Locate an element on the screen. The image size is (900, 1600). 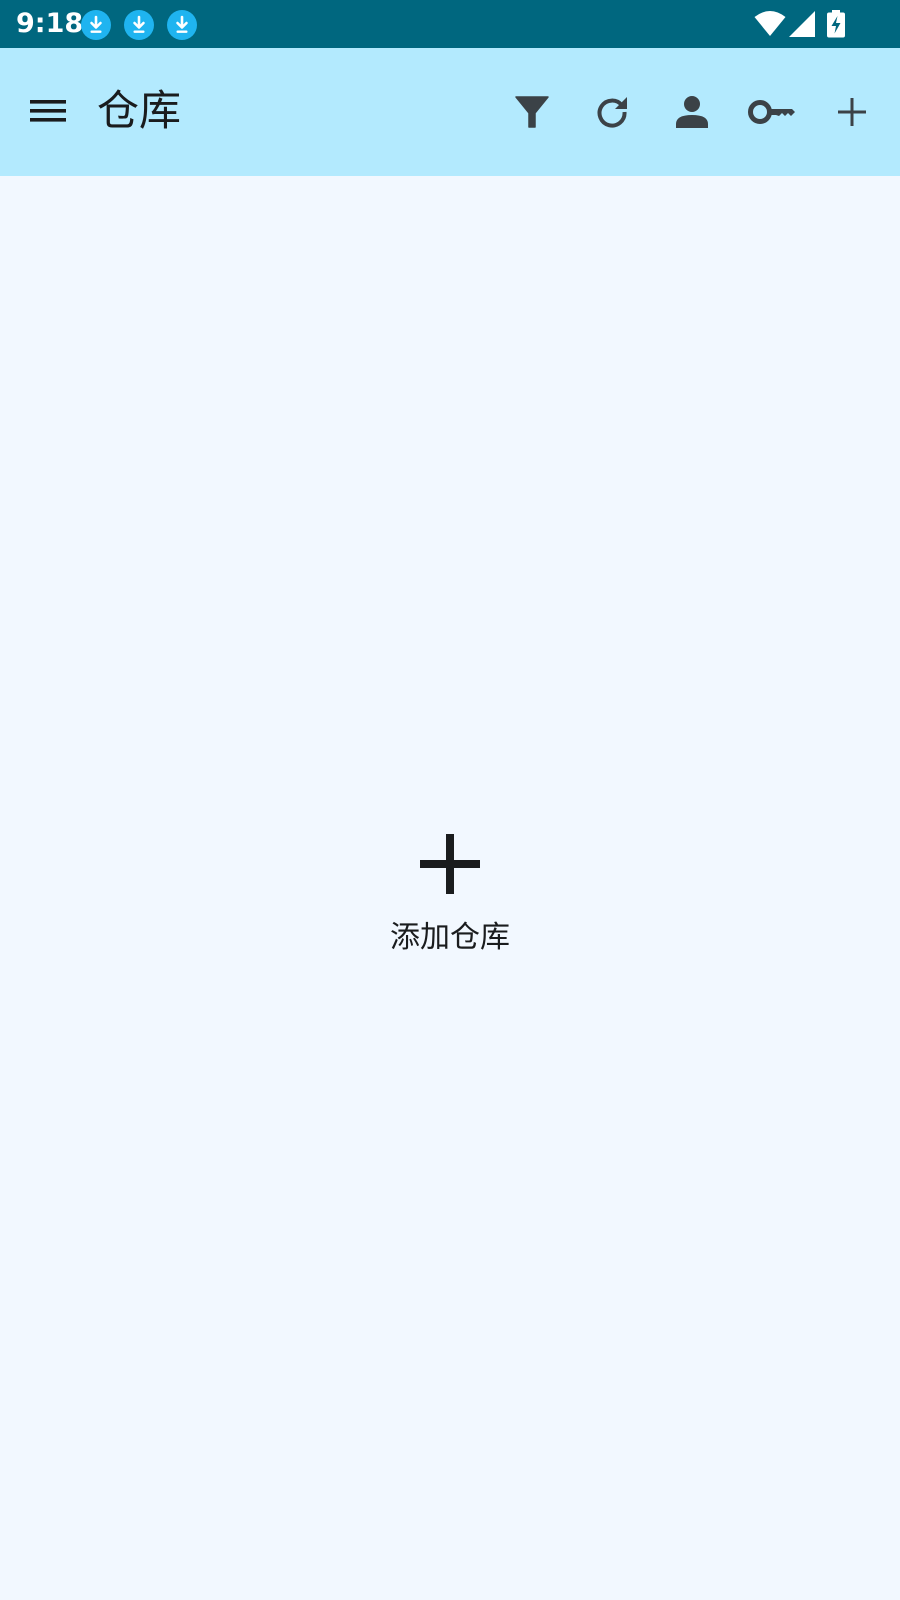
page-title: 仓库 is located at coordinates (139, 110).